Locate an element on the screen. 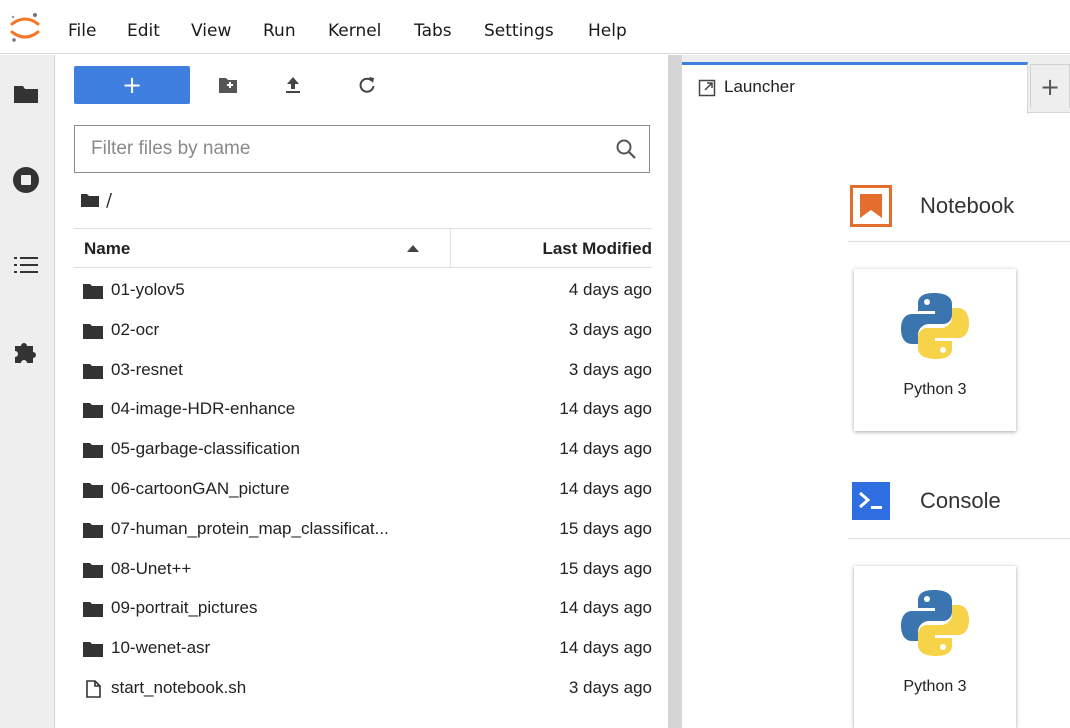 This screenshot has height=728, width=1070. file-icon is located at coordinates (93, 689).